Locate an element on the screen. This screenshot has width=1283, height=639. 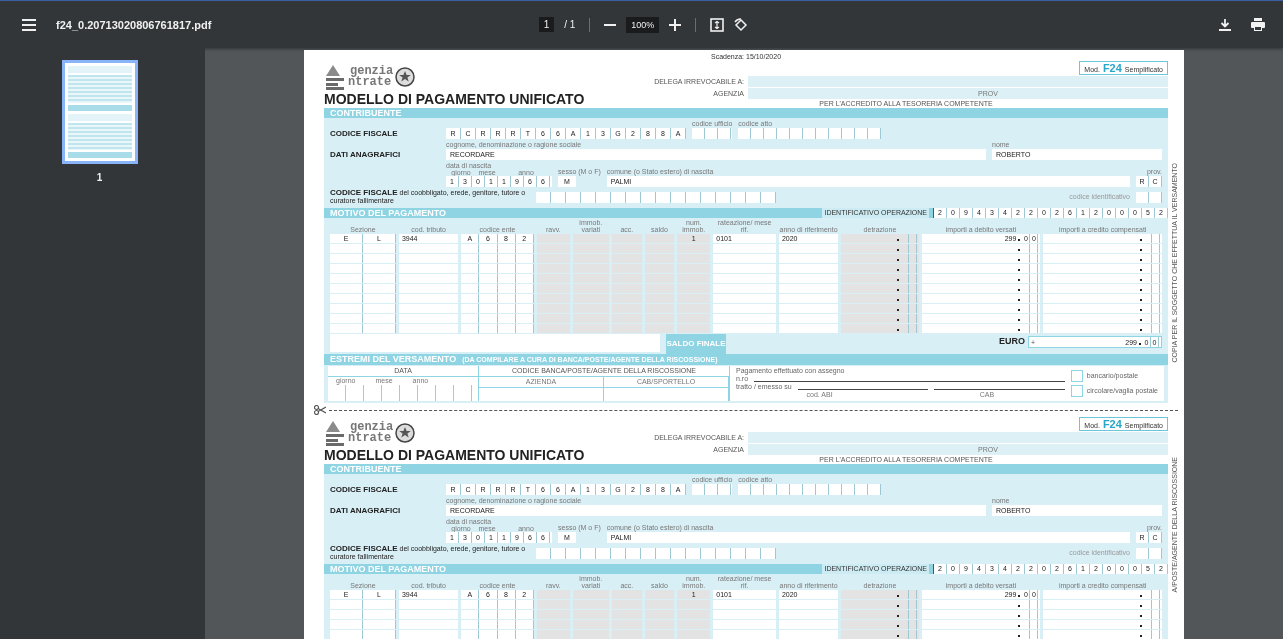
currency-label: EURO is located at coordinates (1012, 341).